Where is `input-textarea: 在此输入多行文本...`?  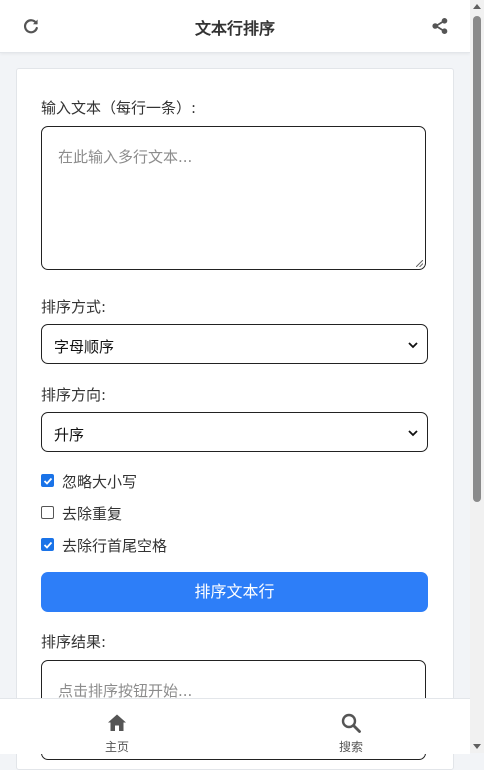 input-textarea: 在此输入多行文本... is located at coordinates (233, 198).